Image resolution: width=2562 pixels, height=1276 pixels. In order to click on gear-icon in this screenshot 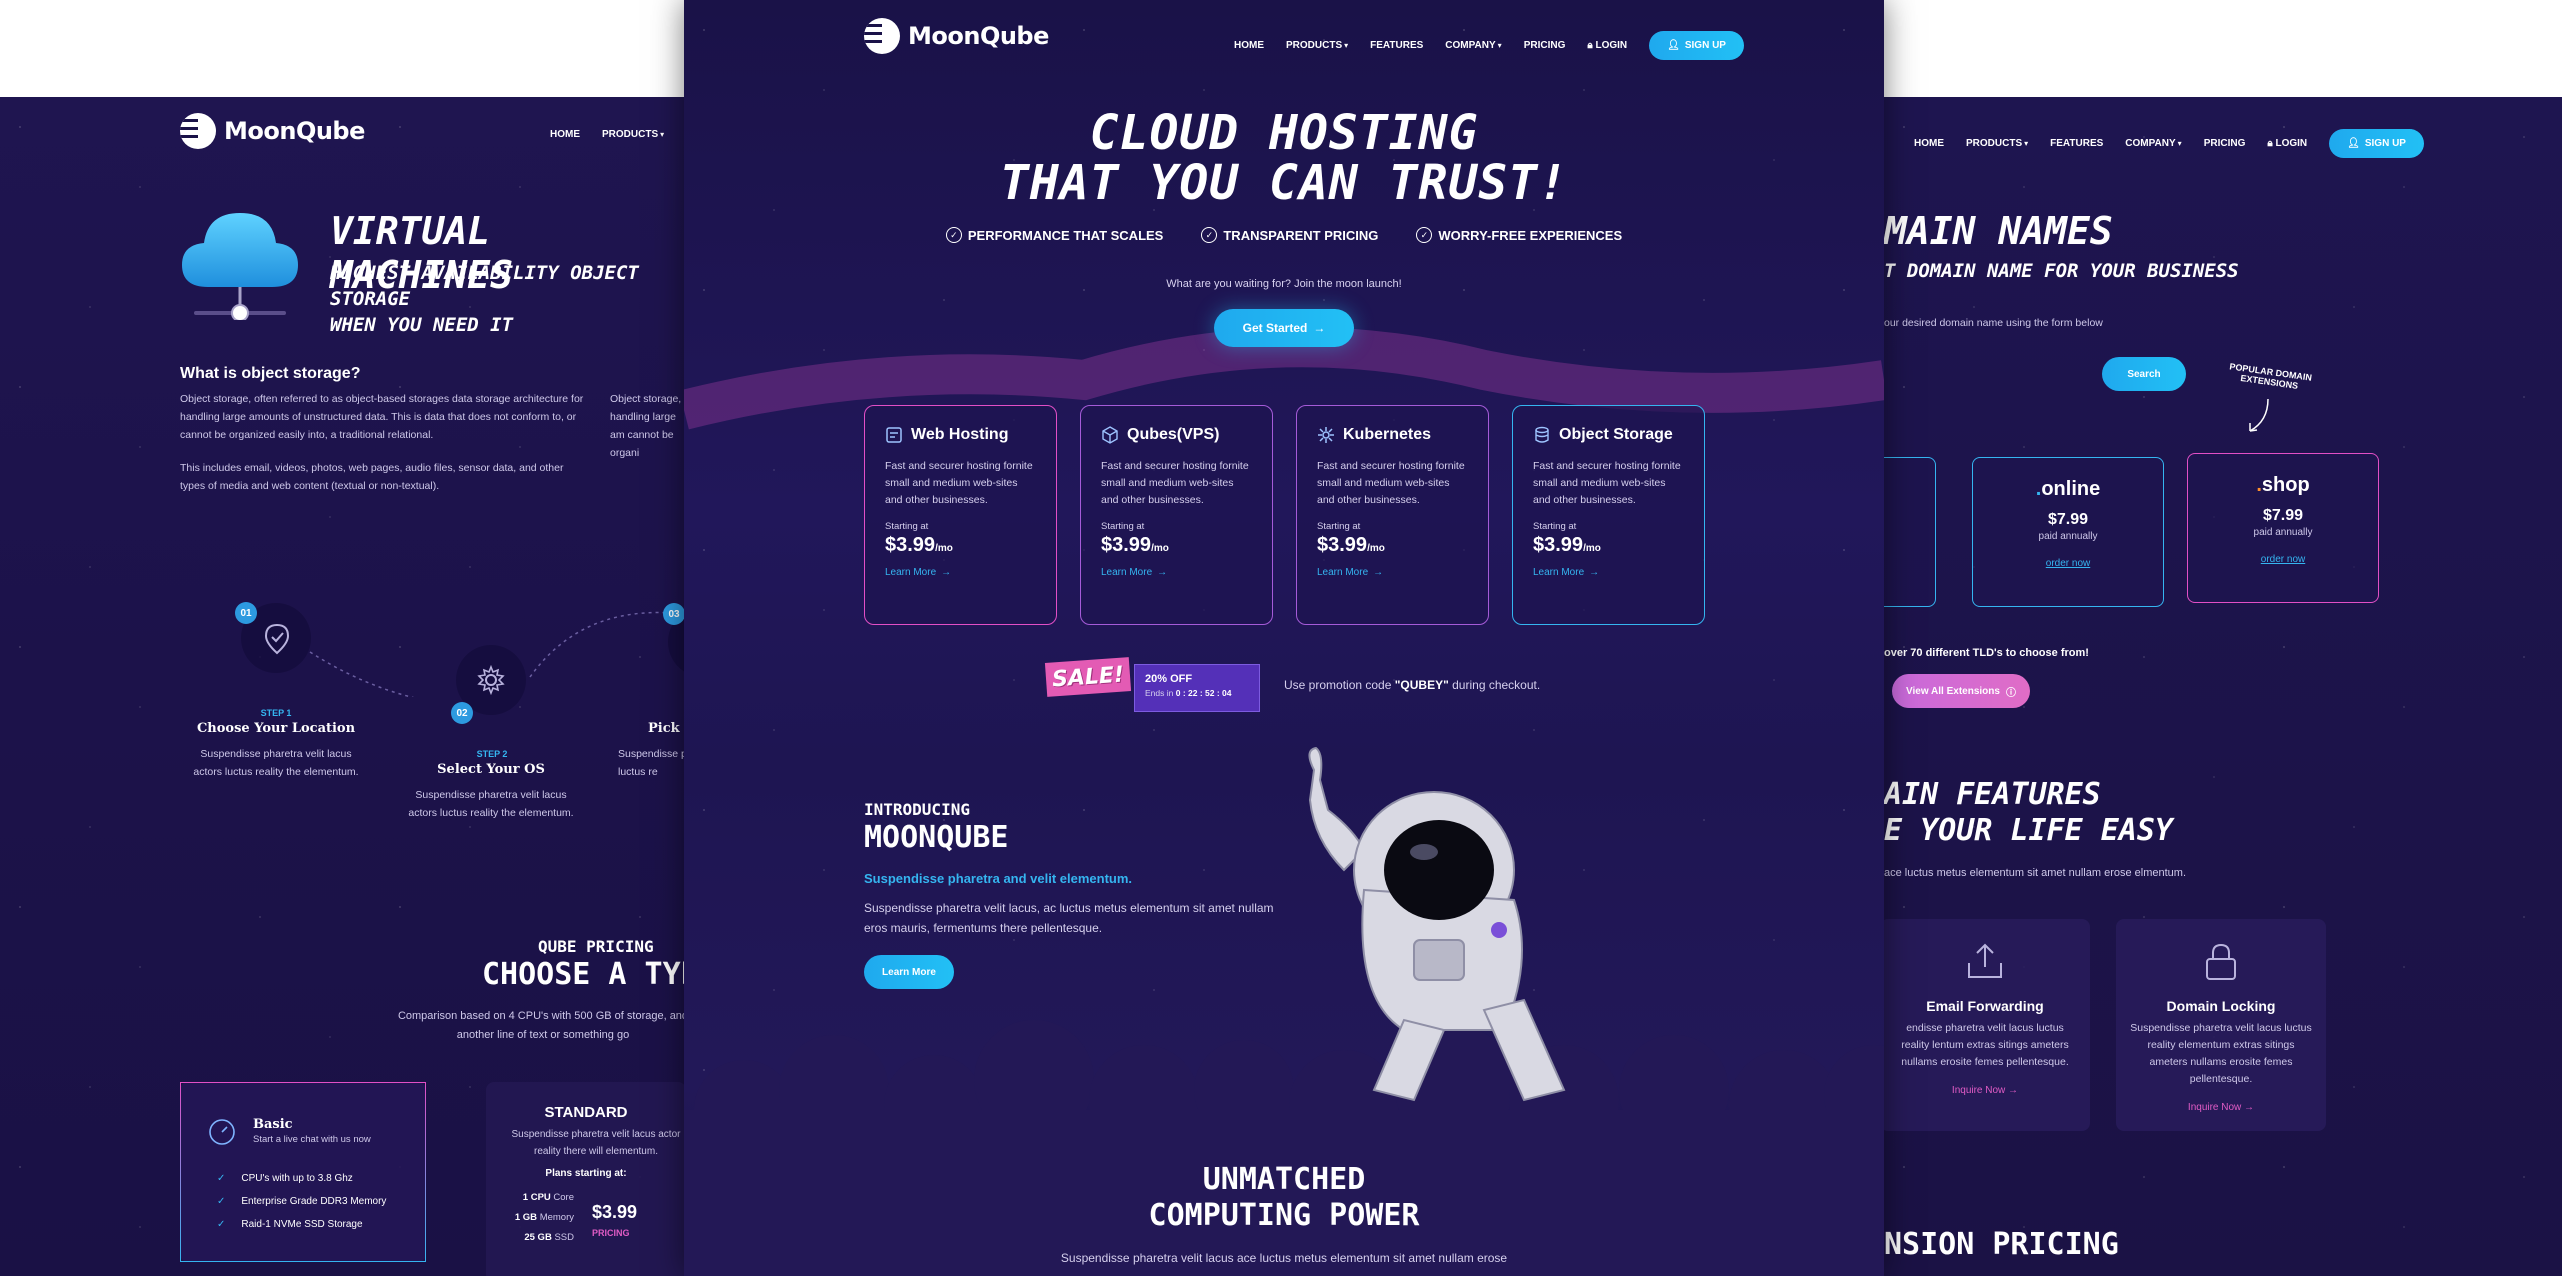, I will do `click(491, 680)`.